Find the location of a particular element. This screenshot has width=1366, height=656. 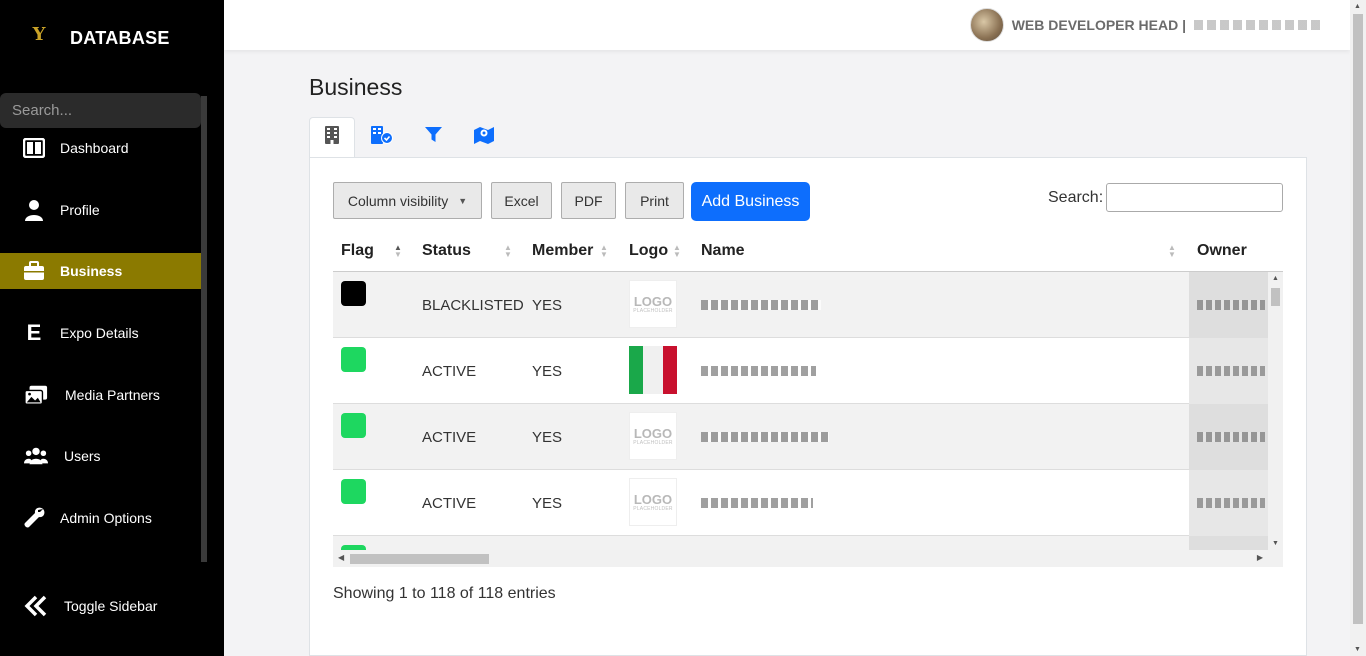

table-row: BLACKLISTED YES LOGO PLACEHOLDER is located at coordinates (800, 305).